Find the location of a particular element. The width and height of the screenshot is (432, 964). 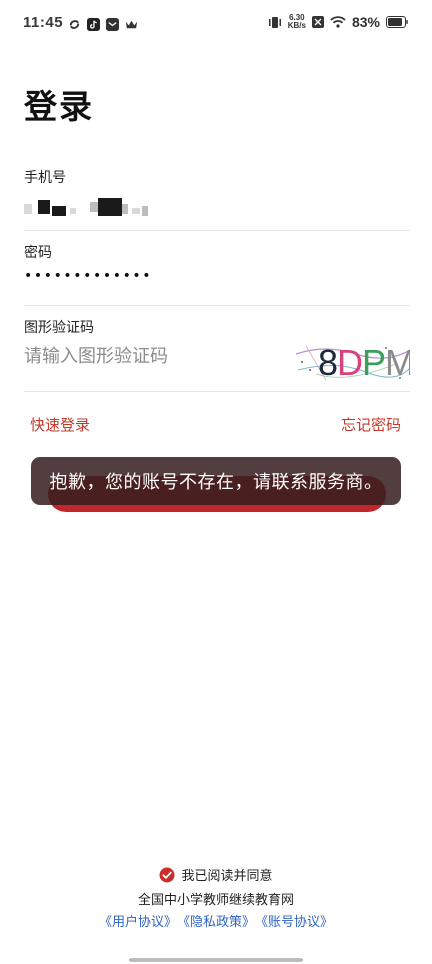

battery-percent: 83% is located at coordinates (365, 22).